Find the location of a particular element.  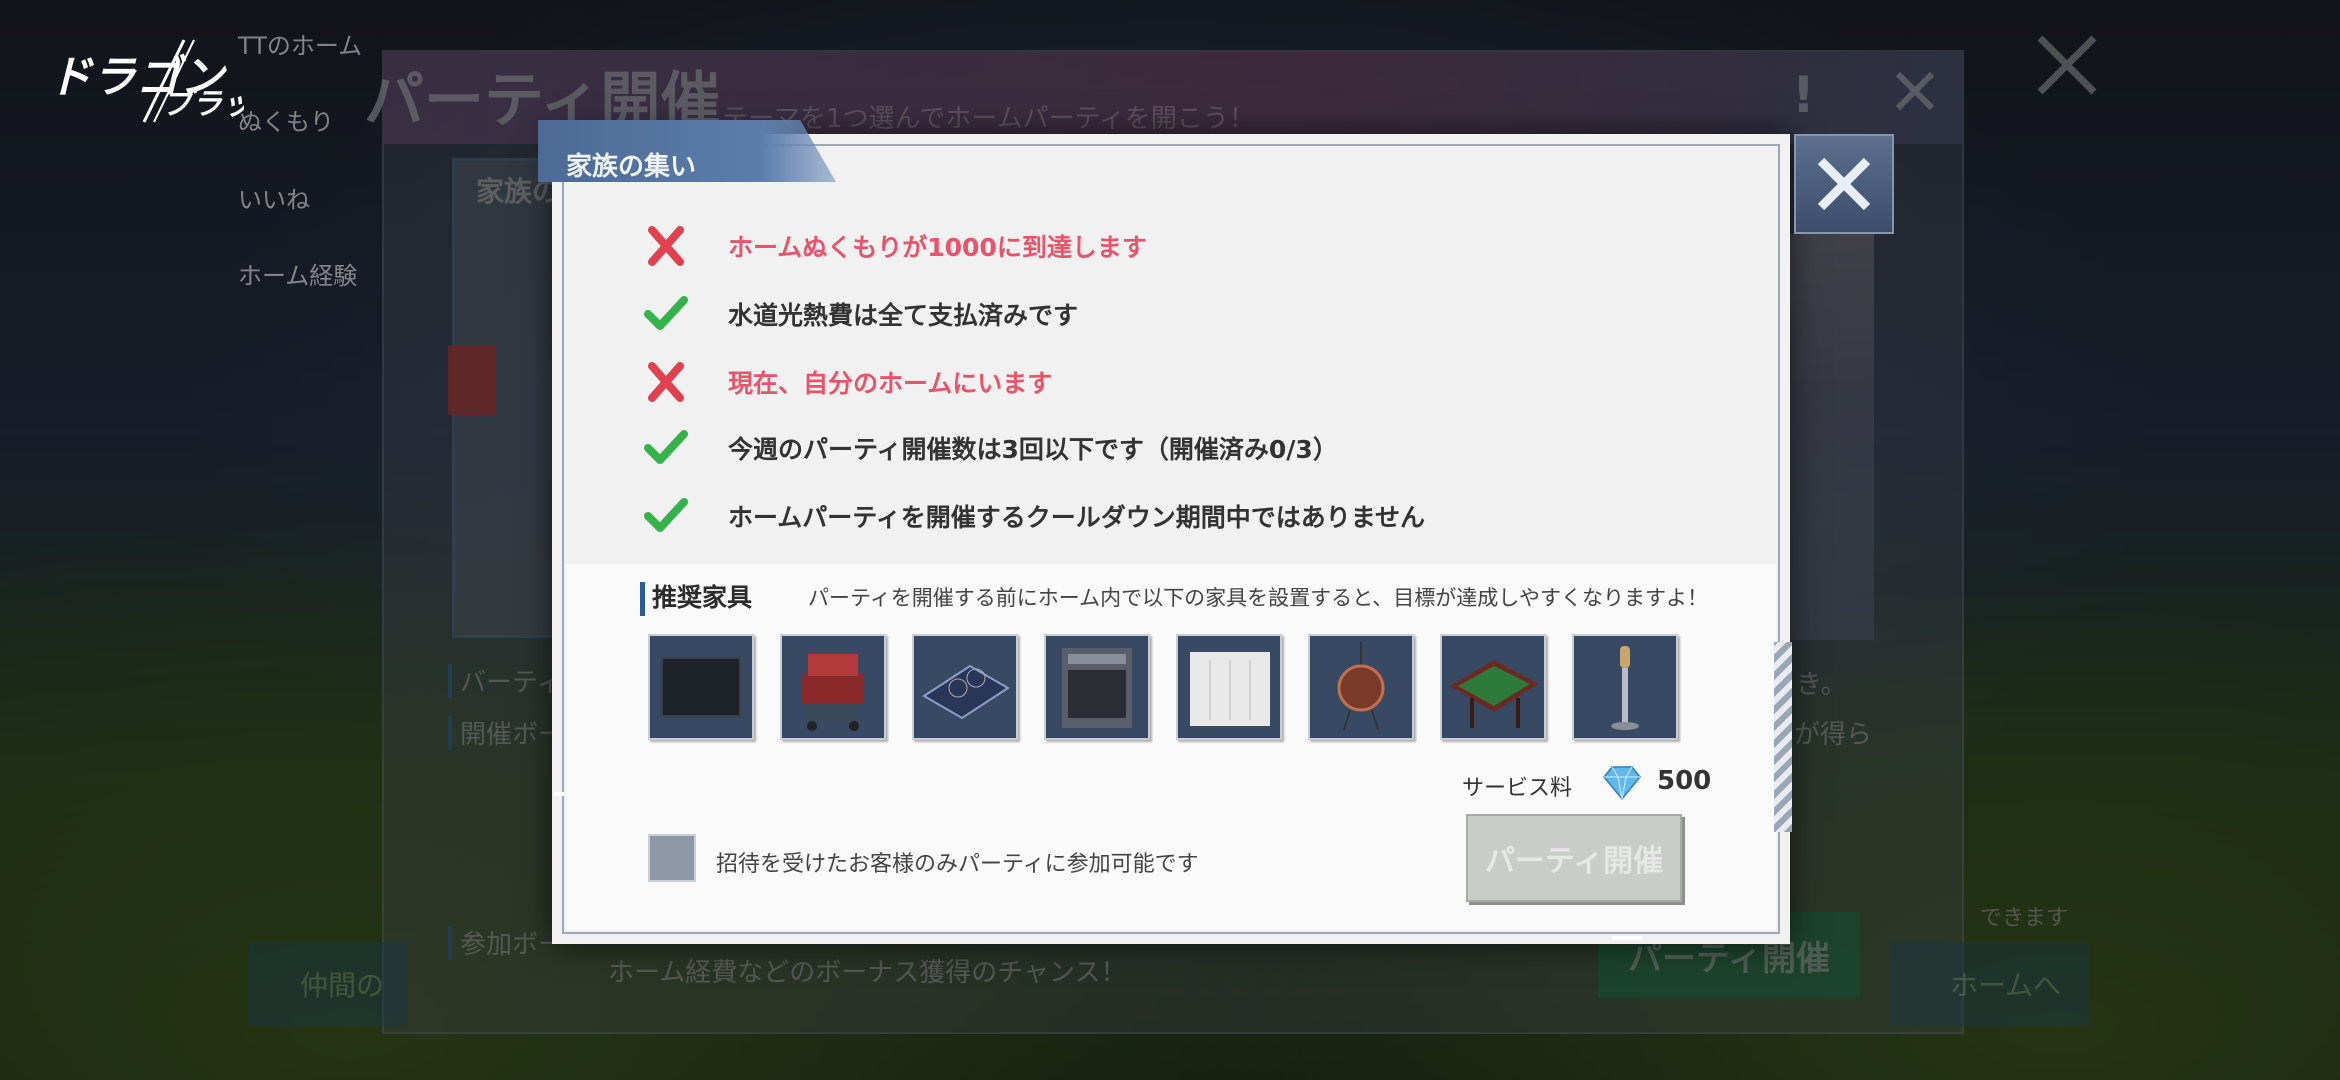

service-fee-label: サービス料 is located at coordinates (1517, 788).